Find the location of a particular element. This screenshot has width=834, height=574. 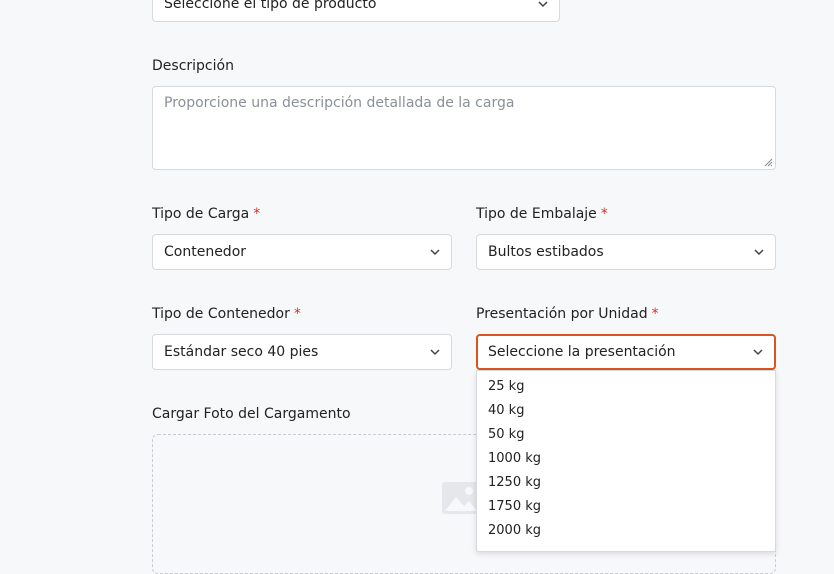

container-type-label: Tipo de Contenedor * is located at coordinates (226, 314).